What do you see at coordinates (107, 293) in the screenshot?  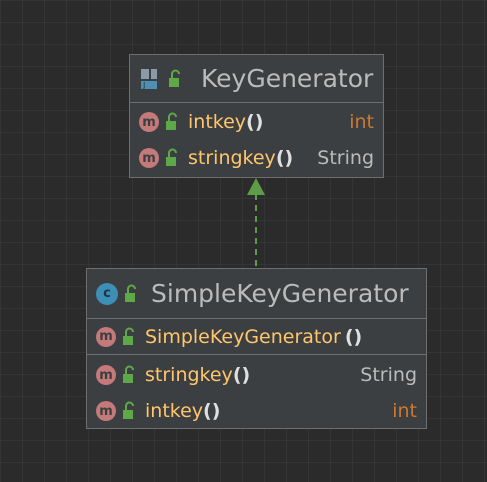 I see `class-icon: c` at bounding box center [107, 293].